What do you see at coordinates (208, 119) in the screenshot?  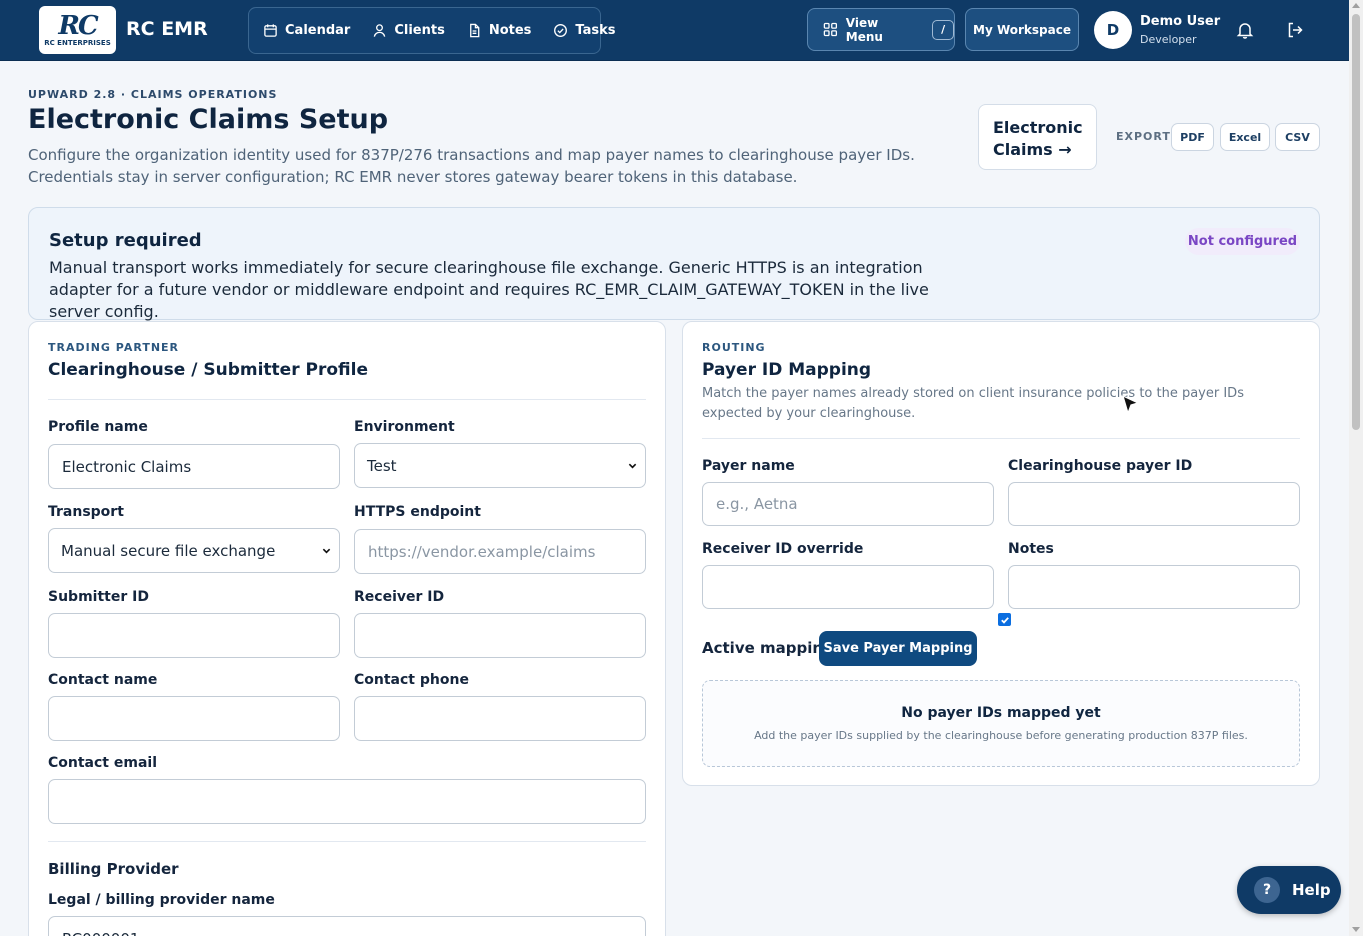 I see `page-title: Electronic Claims Setup` at bounding box center [208, 119].